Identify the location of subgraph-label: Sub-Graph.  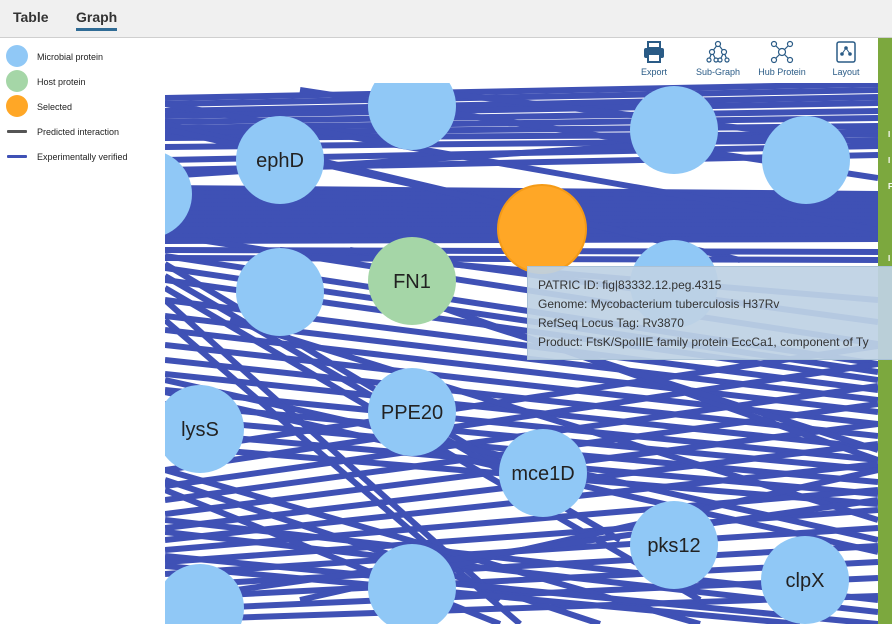
(718, 72).